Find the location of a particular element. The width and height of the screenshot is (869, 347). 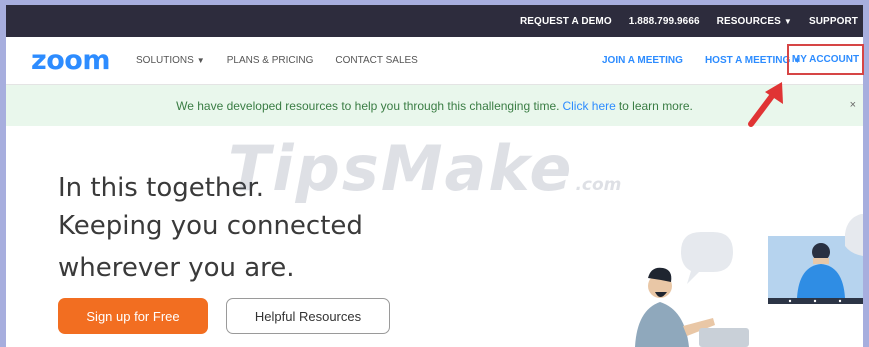

plans-pricing-link: PLANS & PRICING is located at coordinates (270, 60).